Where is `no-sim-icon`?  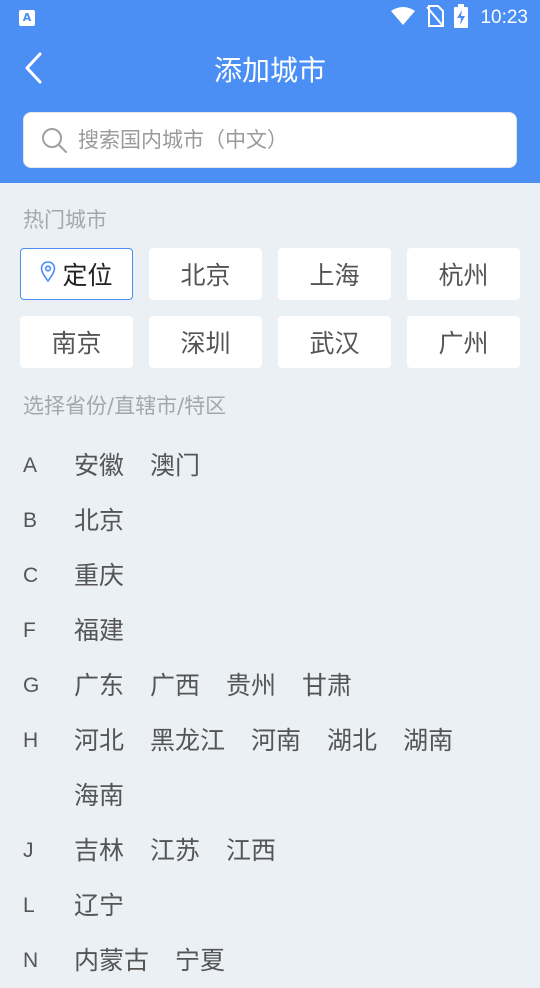 no-sim-icon is located at coordinates (435, 18).